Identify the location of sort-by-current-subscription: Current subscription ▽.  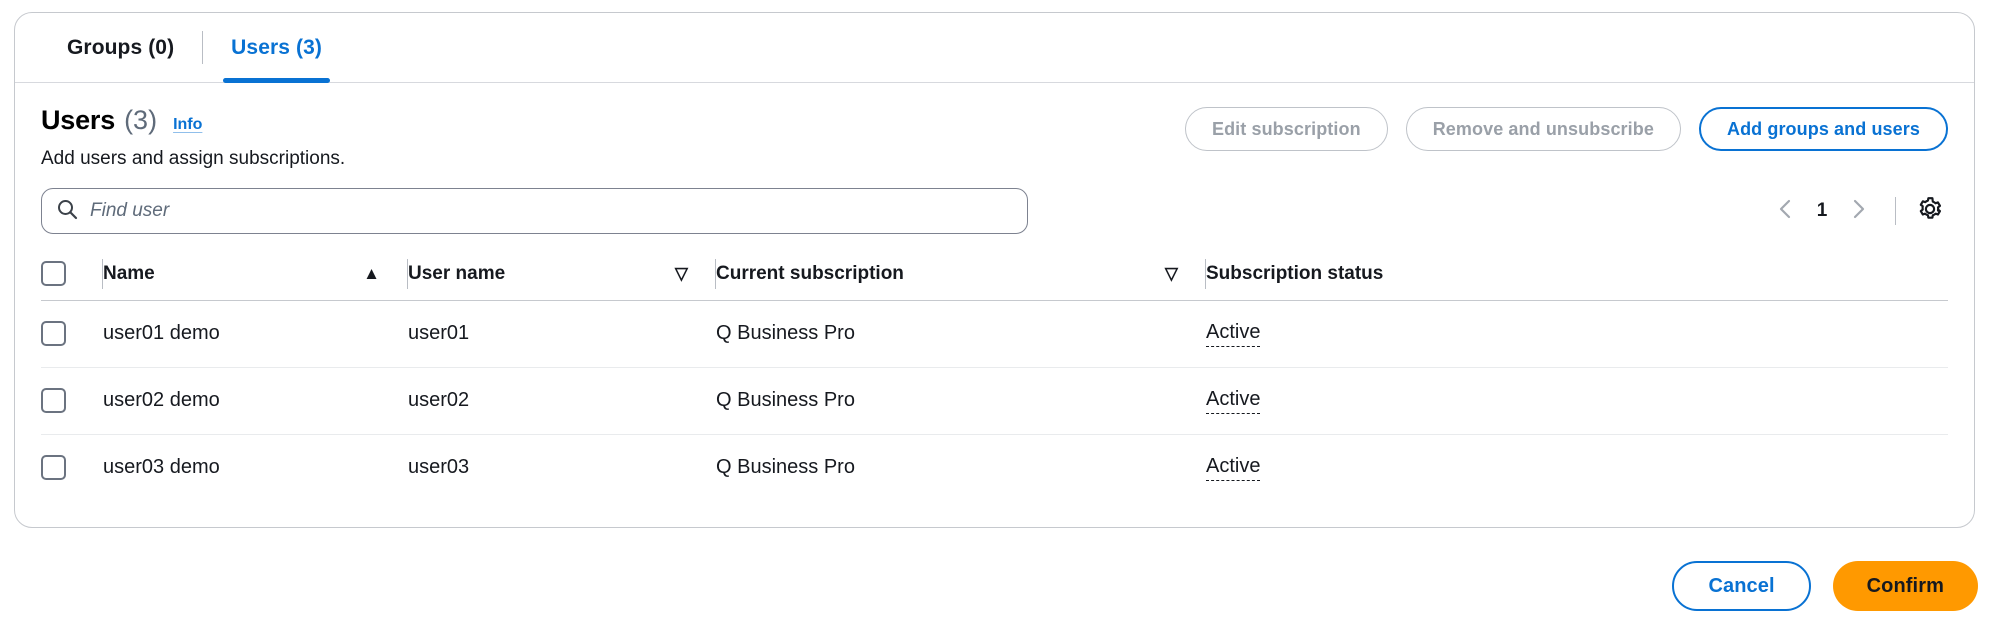
(961, 274).